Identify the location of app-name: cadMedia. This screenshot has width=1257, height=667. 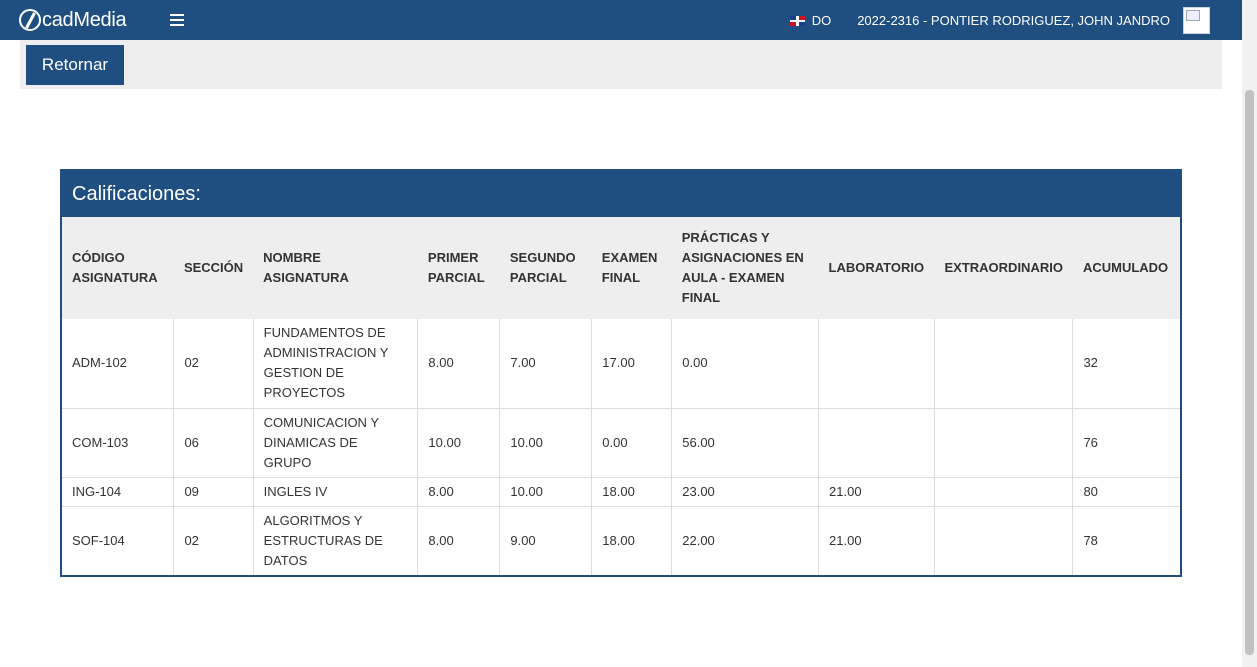
(84, 19).